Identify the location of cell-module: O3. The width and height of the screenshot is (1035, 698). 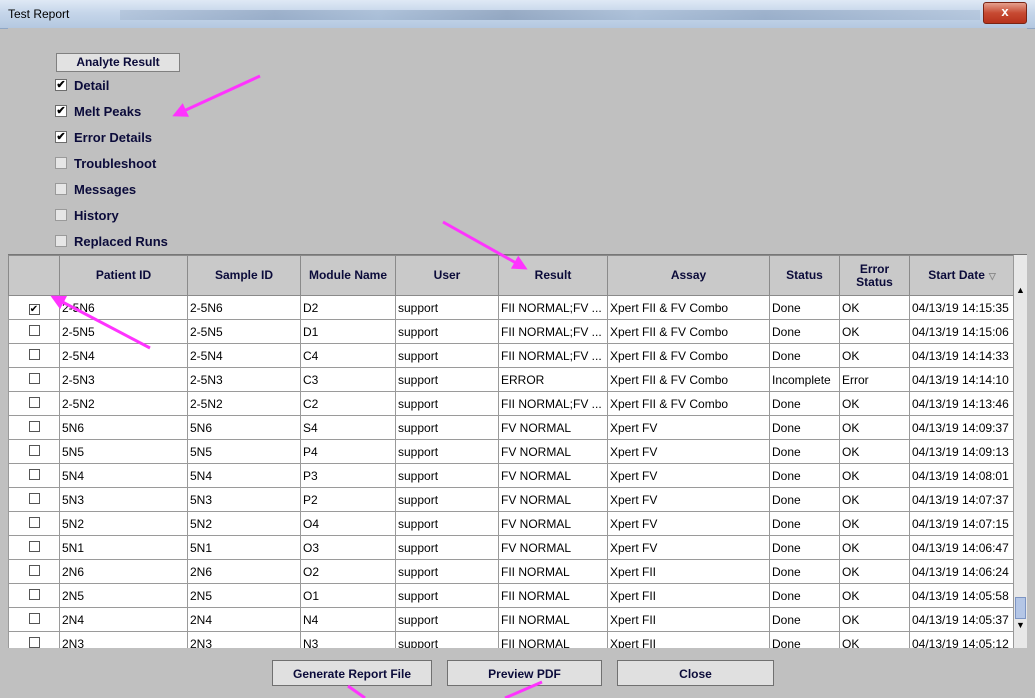
(348, 547).